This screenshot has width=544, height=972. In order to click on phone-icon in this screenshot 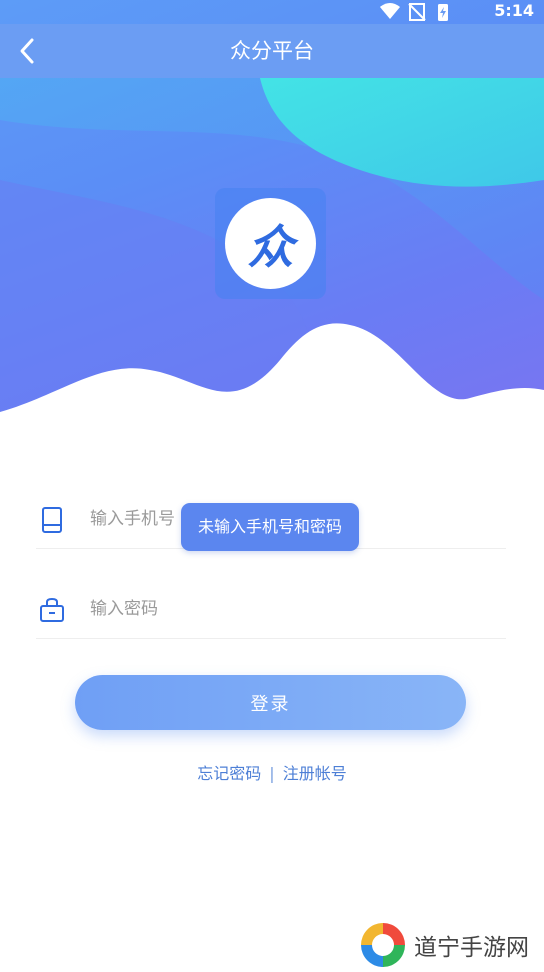, I will do `click(52, 520)`.